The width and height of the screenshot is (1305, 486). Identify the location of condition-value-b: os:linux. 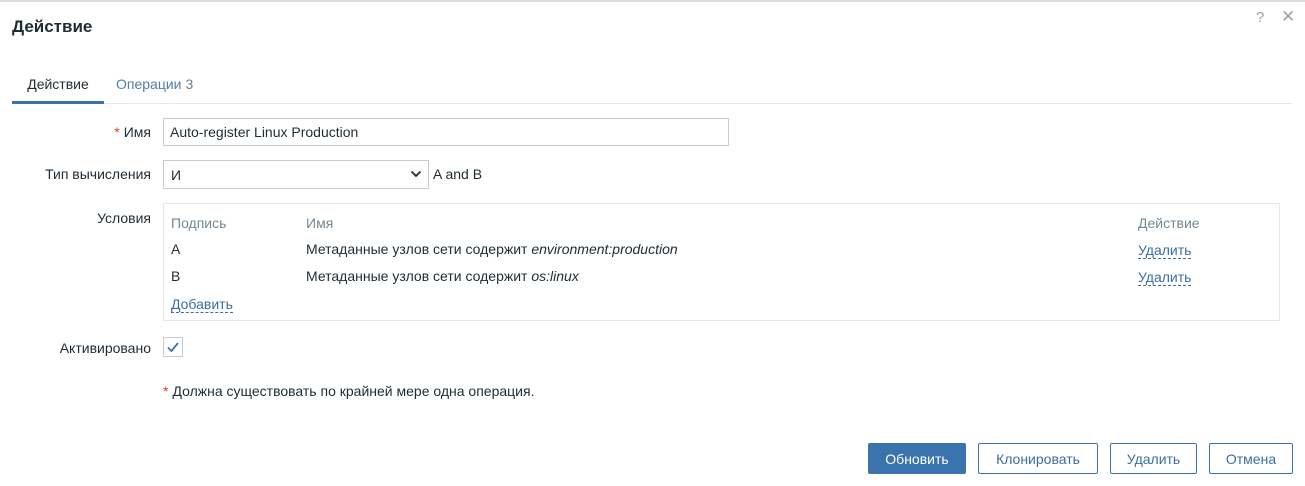
(555, 276).